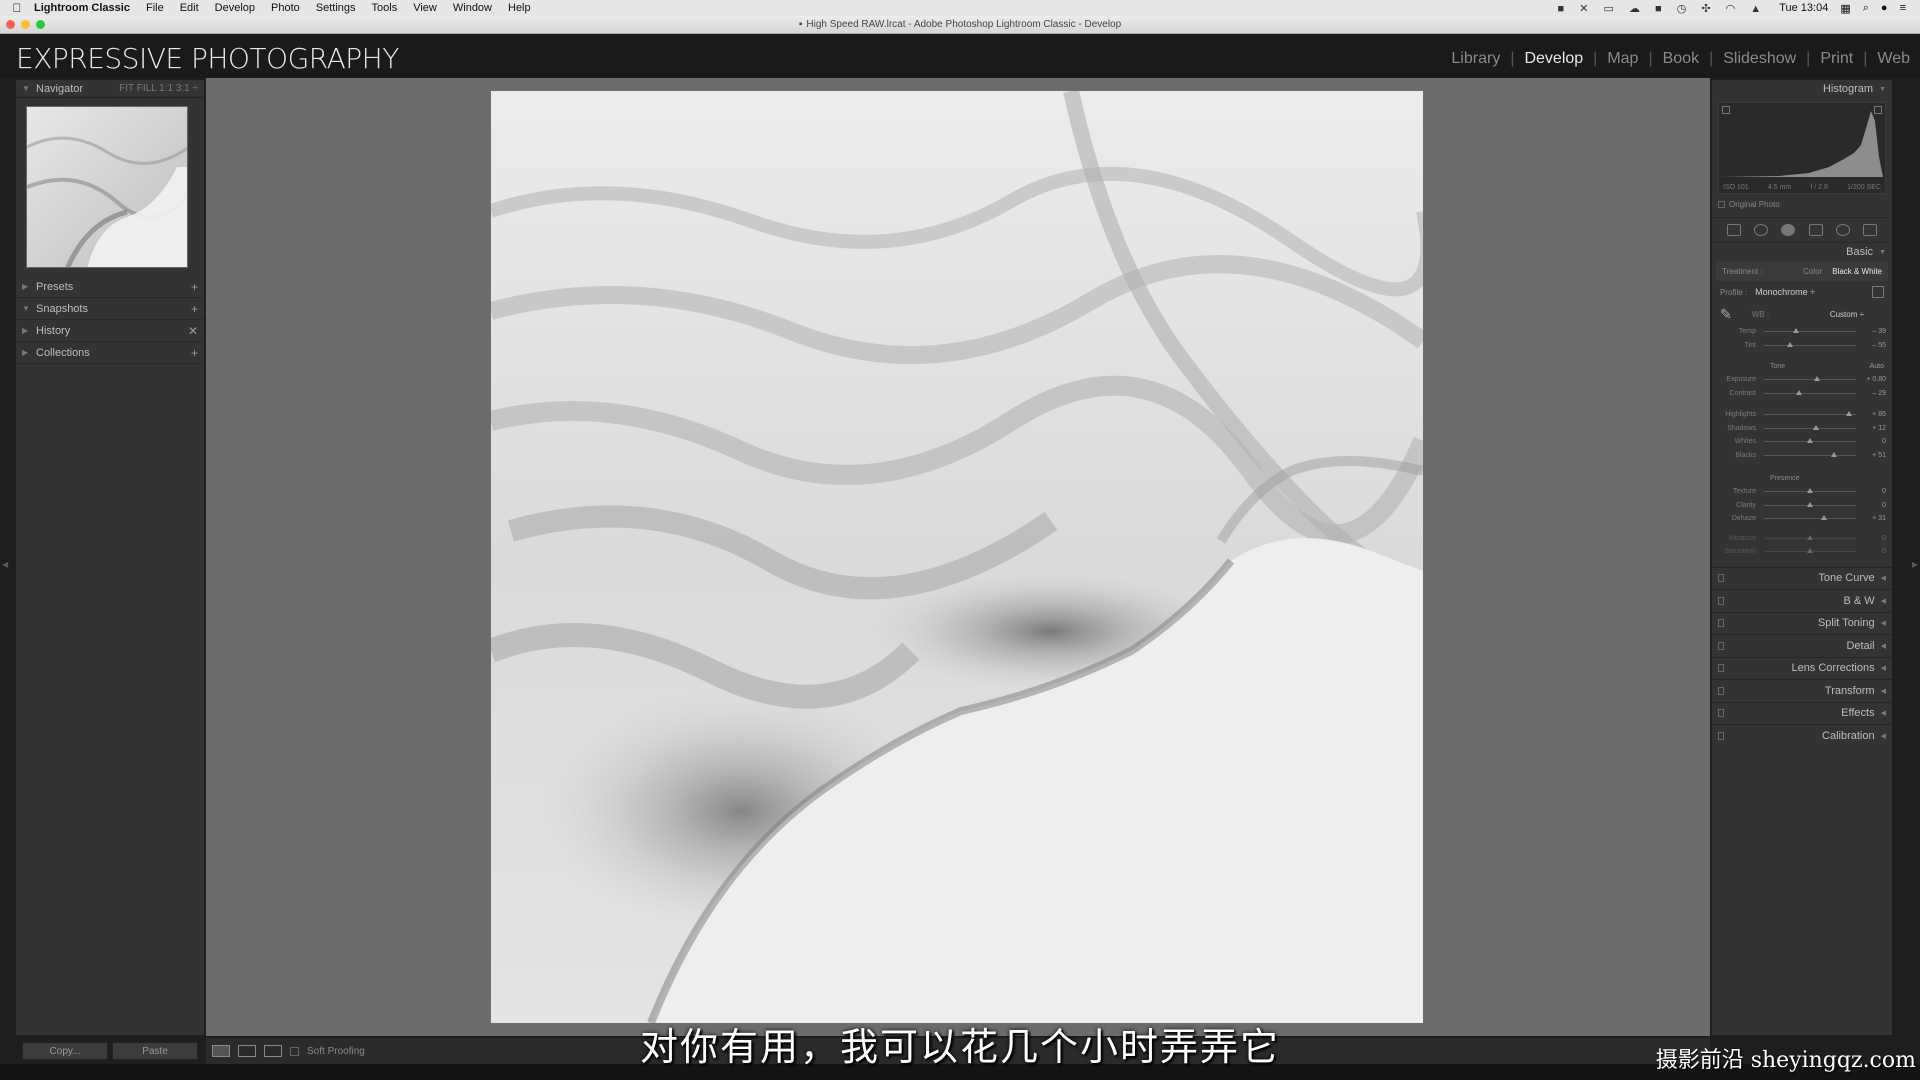 The width and height of the screenshot is (1920, 1080). I want to click on dehaze-slider: Dehaze + 31, so click(1802, 519).